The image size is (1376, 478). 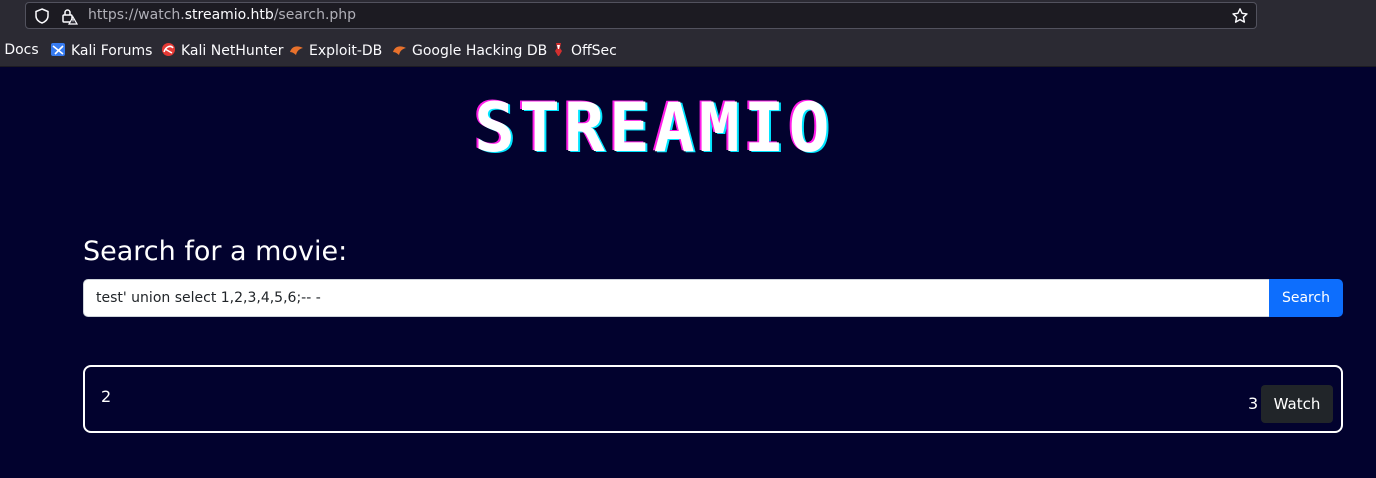 What do you see at coordinates (296, 50) in the screenshot?
I see `exploit-db-icon` at bounding box center [296, 50].